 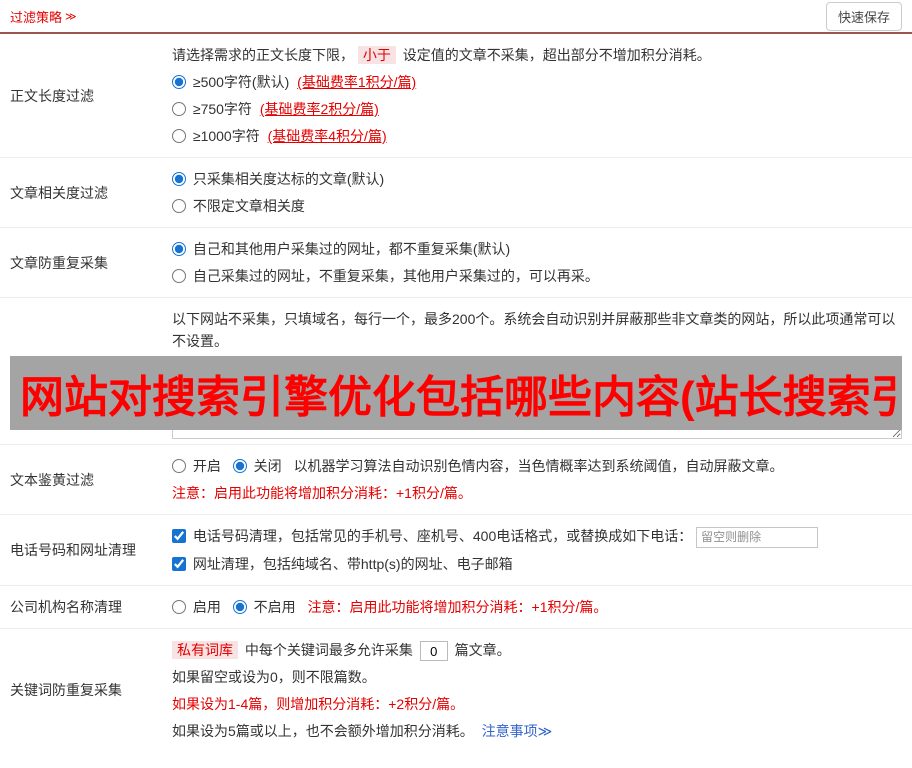 What do you see at coordinates (442, 536) in the screenshot?
I see `phone-clean-label: 电话号码清理，包括常见的手机号、座机号、400电话格式，或替换成如下电话：` at bounding box center [442, 536].